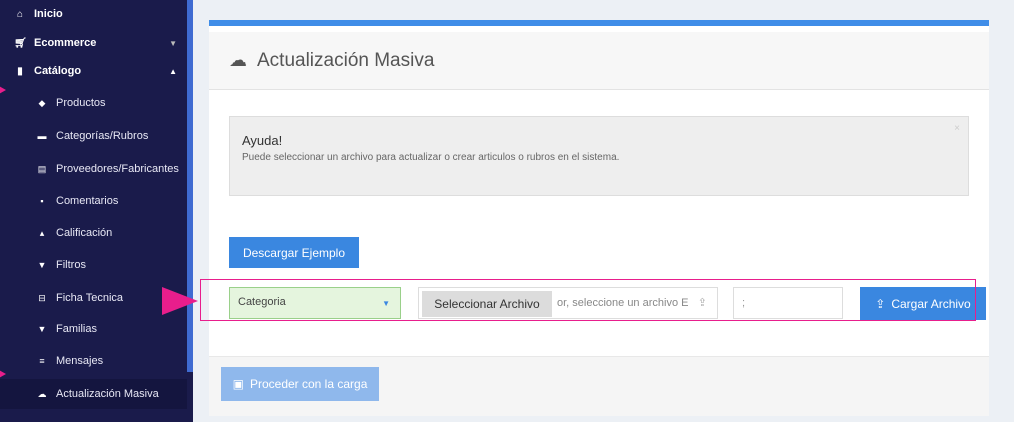 The width and height of the screenshot is (1014, 422). I want to click on sidebar-item-label: Familias, so click(76, 329).